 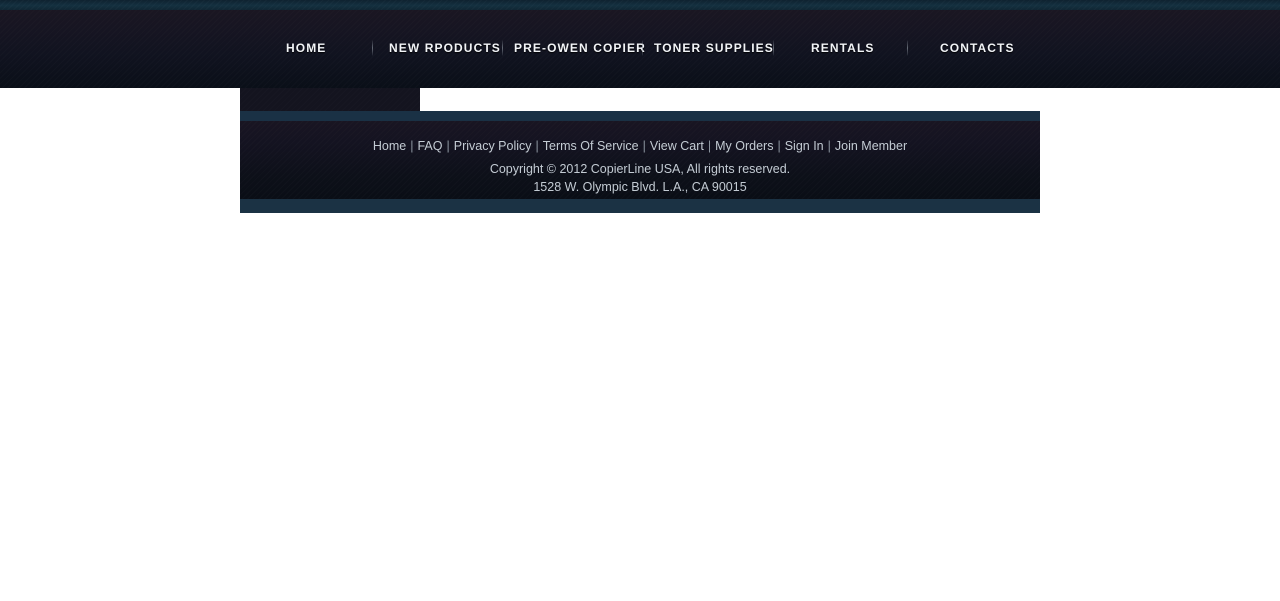 What do you see at coordinates (580, 48) in the screenshot?
I see `nav-item-pre-owen-copier: PRE-OWEN COPIER` at bounding box center [580, 48].